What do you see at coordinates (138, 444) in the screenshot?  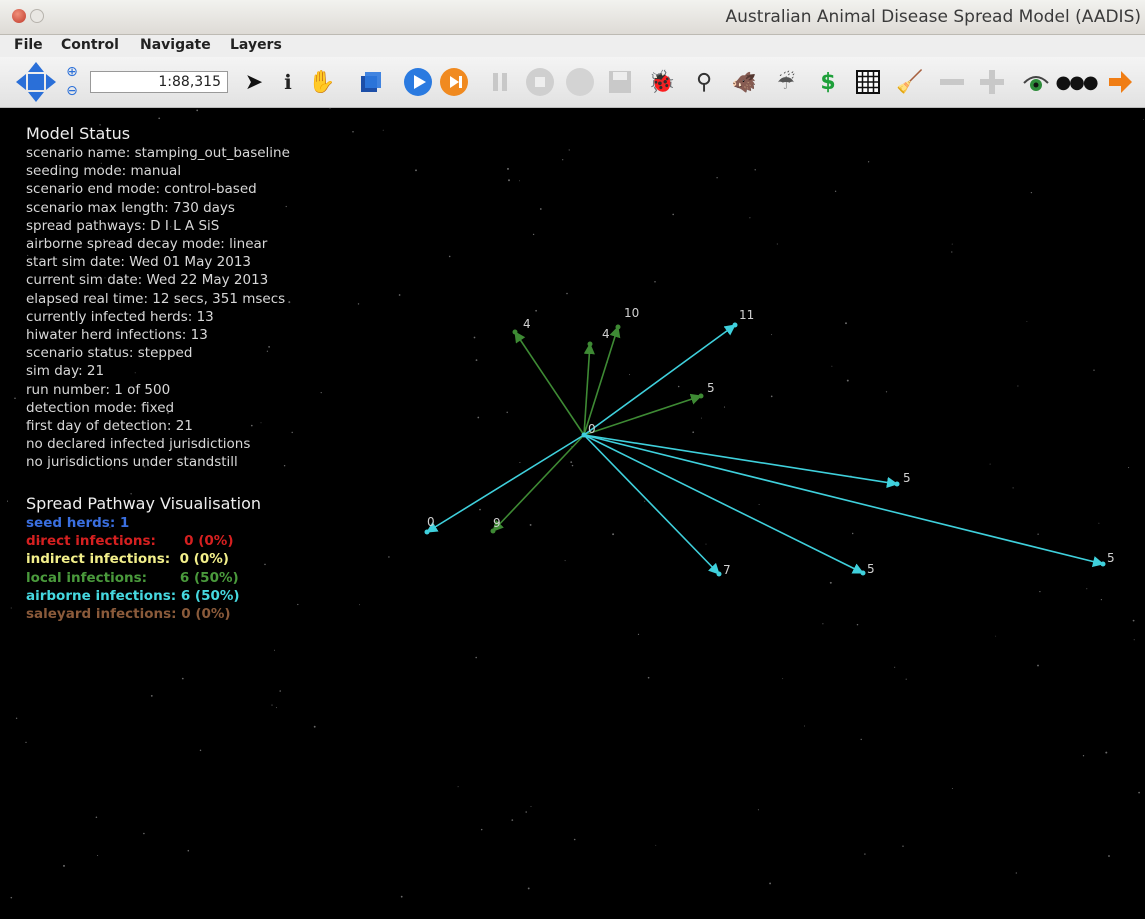 I see `status-line: no declared infected jurisdictions` at bounding box center [138, 444].